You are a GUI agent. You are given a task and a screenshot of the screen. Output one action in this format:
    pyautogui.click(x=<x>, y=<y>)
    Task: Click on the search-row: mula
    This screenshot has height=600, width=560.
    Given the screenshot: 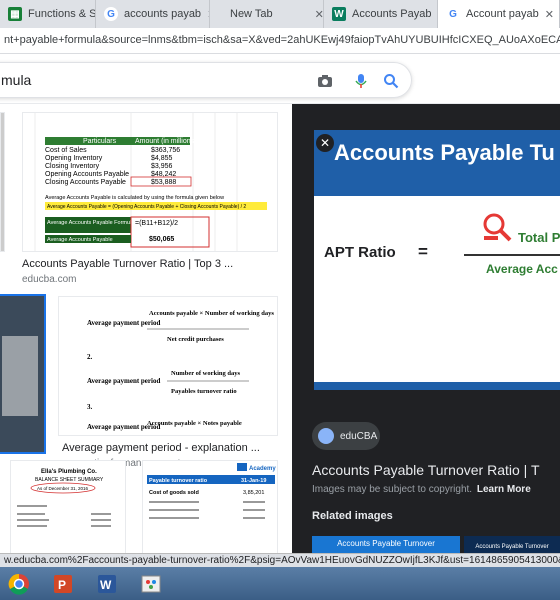 What is the action you would take?
    pyautogui.click(x=280, y=80)
    